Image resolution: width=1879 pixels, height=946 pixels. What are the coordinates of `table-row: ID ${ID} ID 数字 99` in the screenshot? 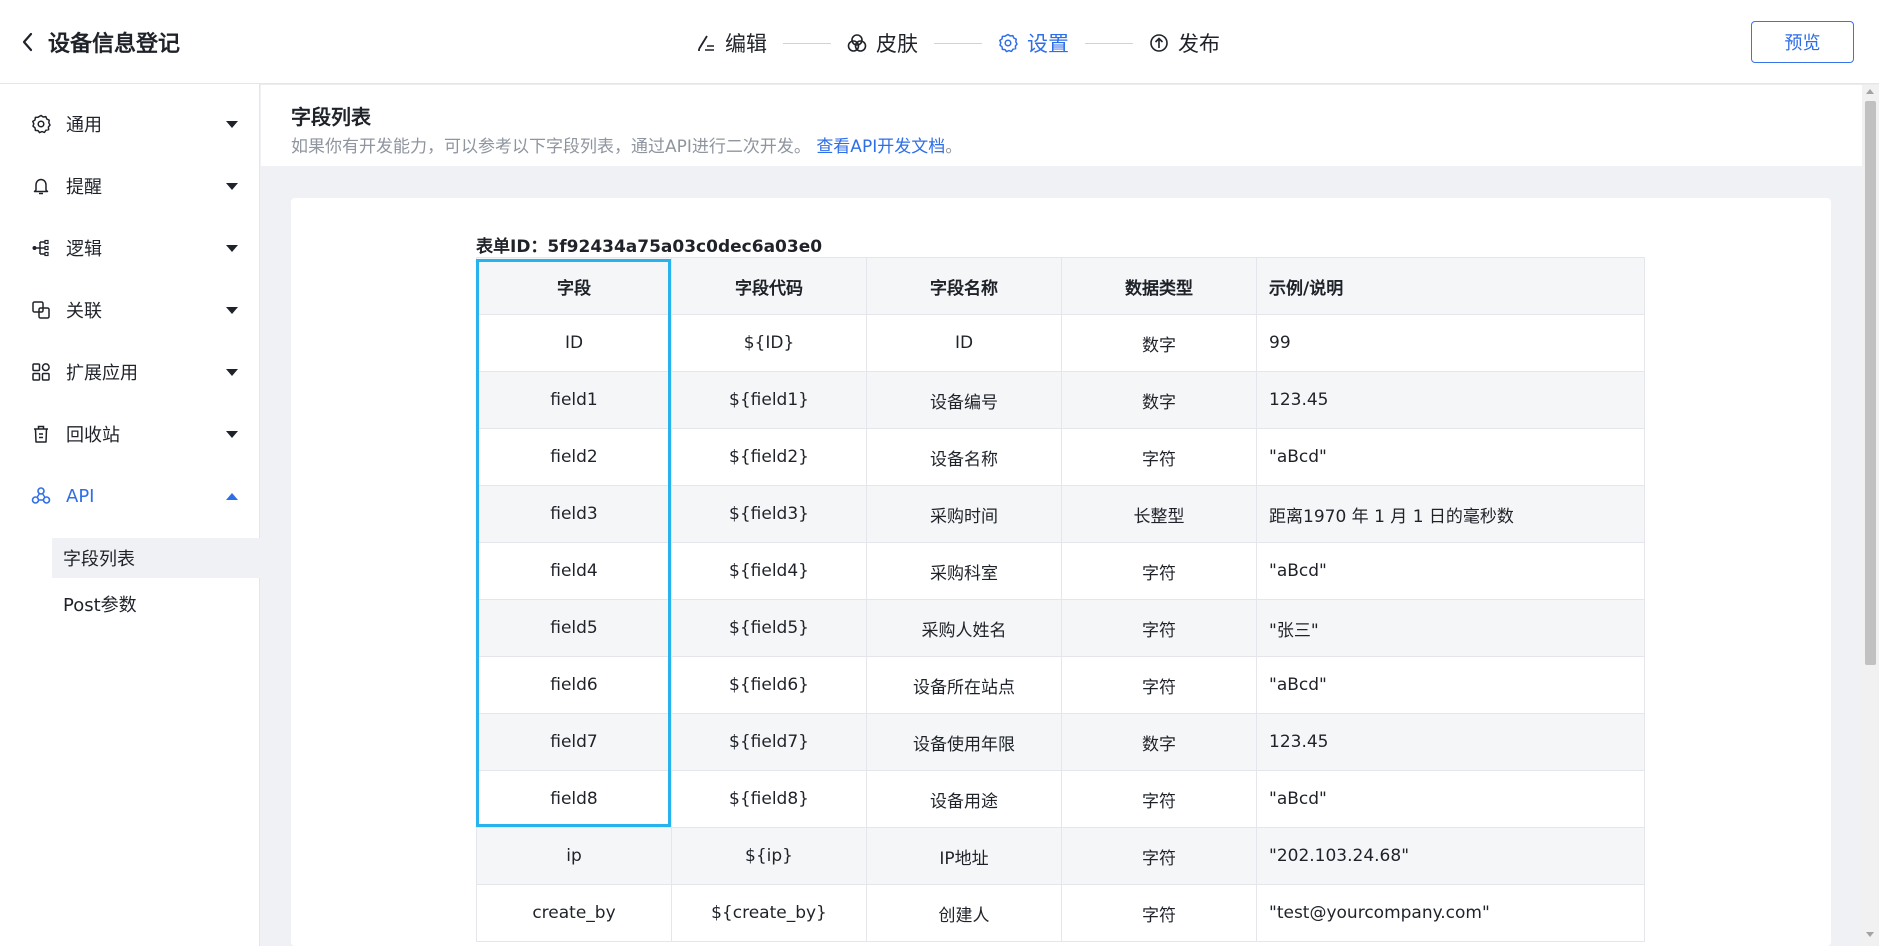 It's located at (1060, 343).